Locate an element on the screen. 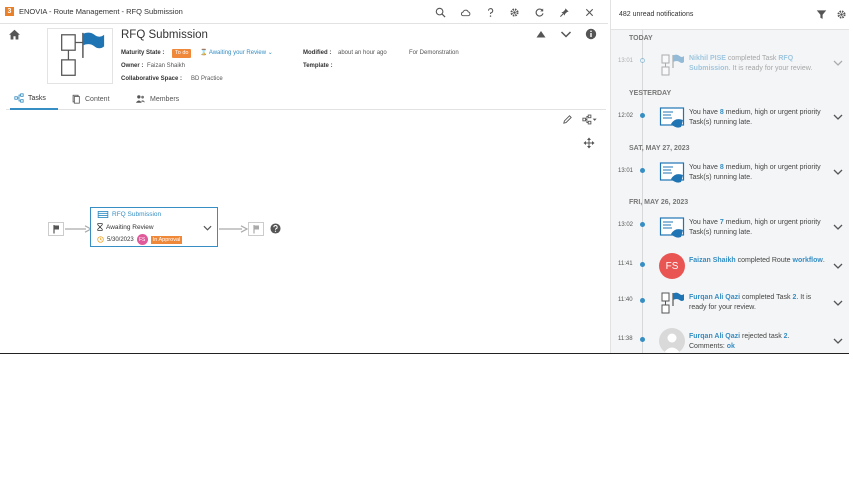 The image size is (853, 480). tab-tasks: Tasks is located at coordinates (34, 99).